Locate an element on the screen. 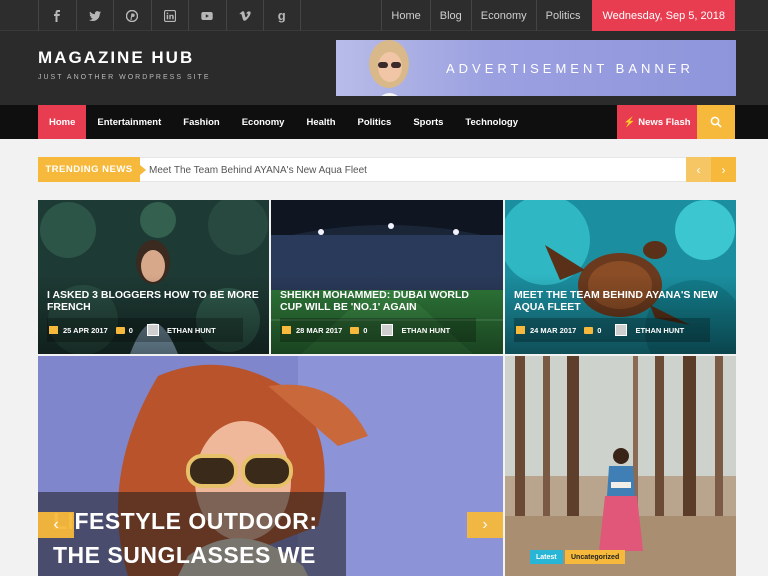 The height and width of the screenshot is (576, 768). nav-health: Health is located at coordinates (320, 122).